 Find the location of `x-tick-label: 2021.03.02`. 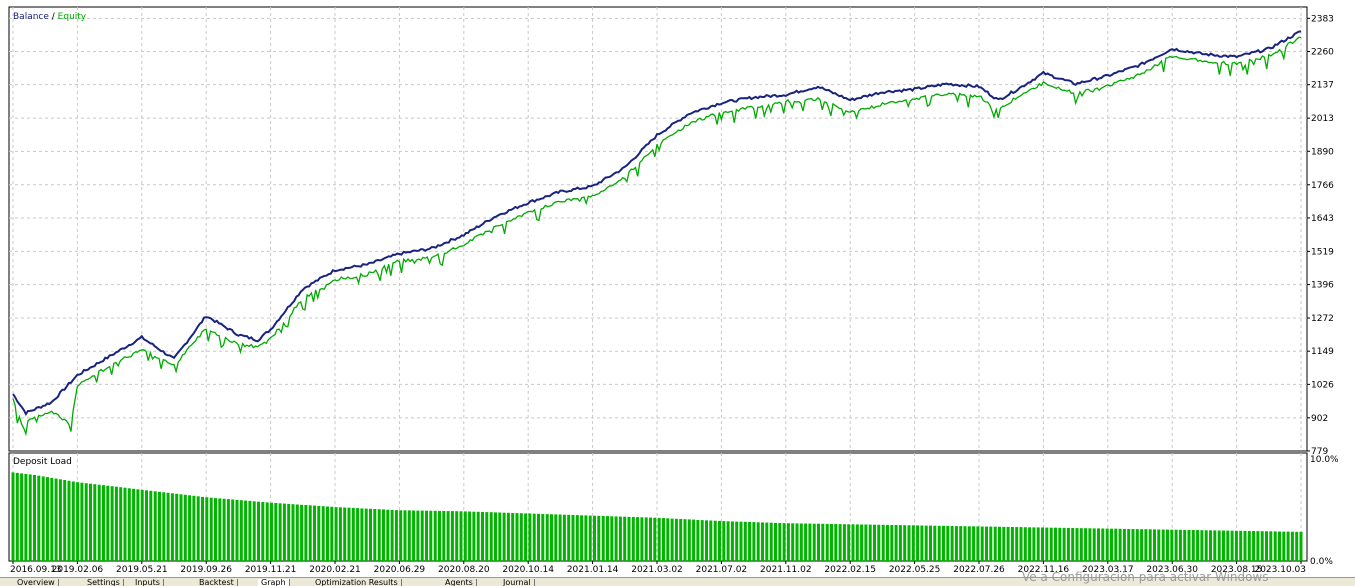

x-tick-label: 2021.03.02 is located at coordinates (657, 570).